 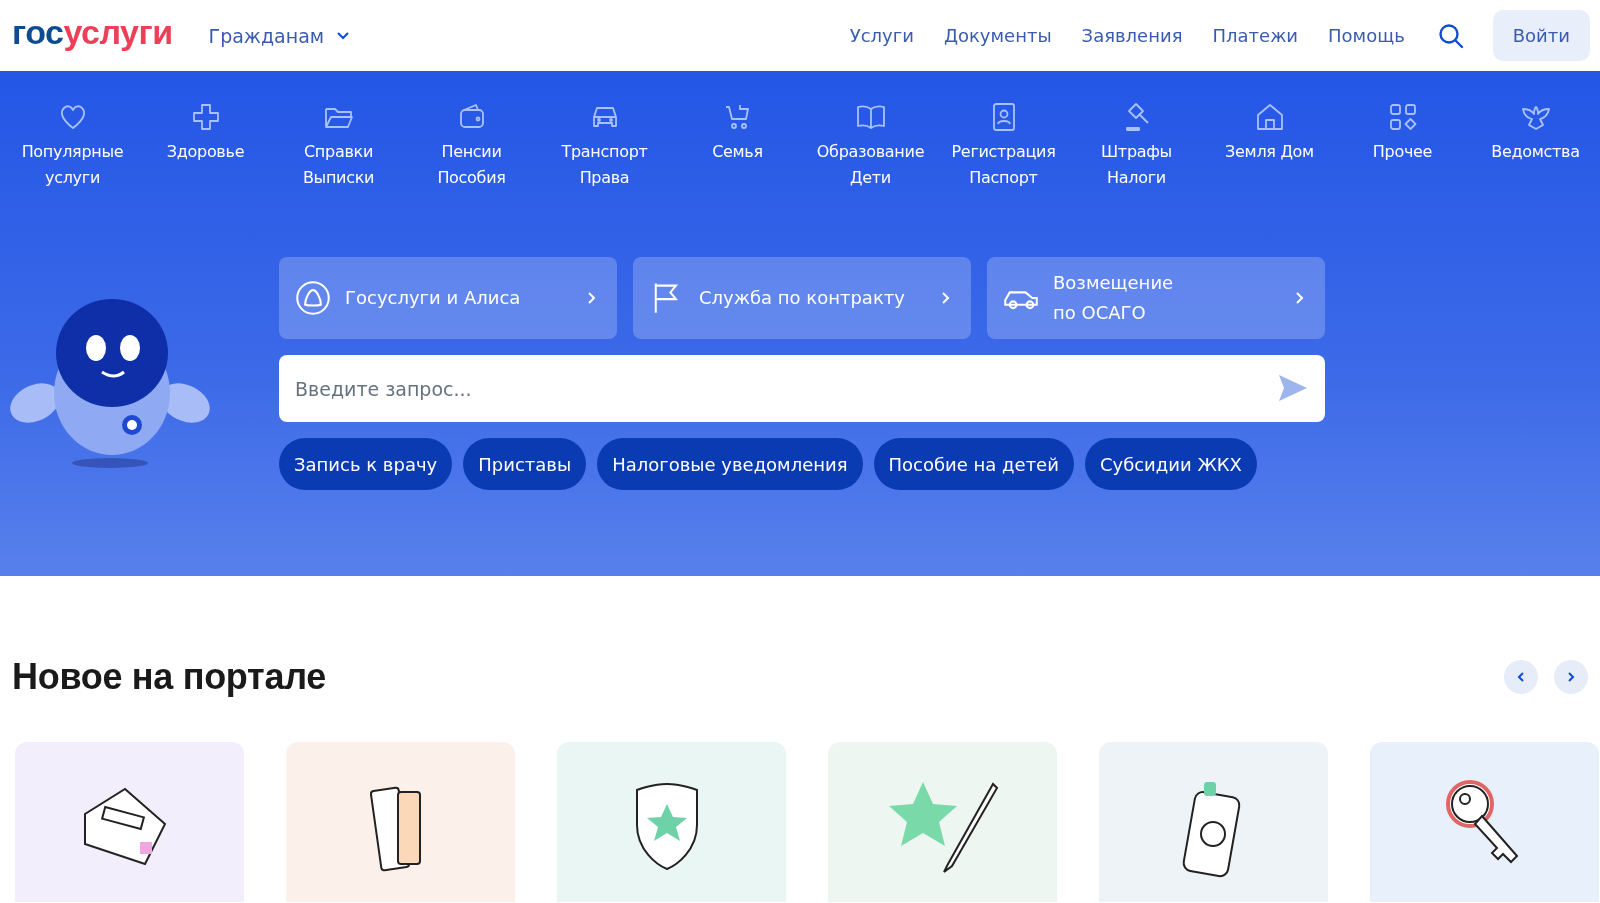 I want to click on suggestion-chip: Запись к врачу, so click(x=366, y=464).